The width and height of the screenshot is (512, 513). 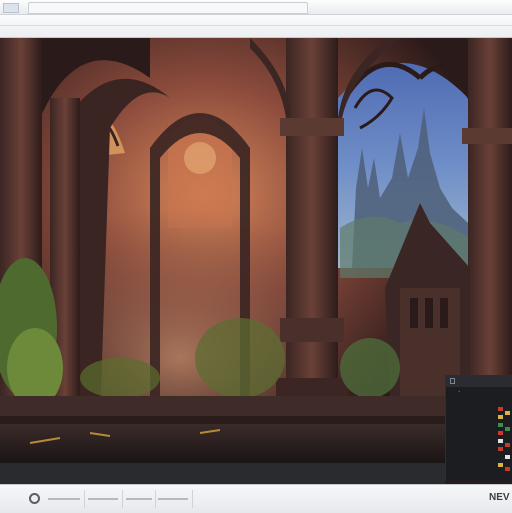 What do you see at coordinates (499, 497) in the screenshot?
I see `zoom-label: NEV` at bounding box center [499, 497].